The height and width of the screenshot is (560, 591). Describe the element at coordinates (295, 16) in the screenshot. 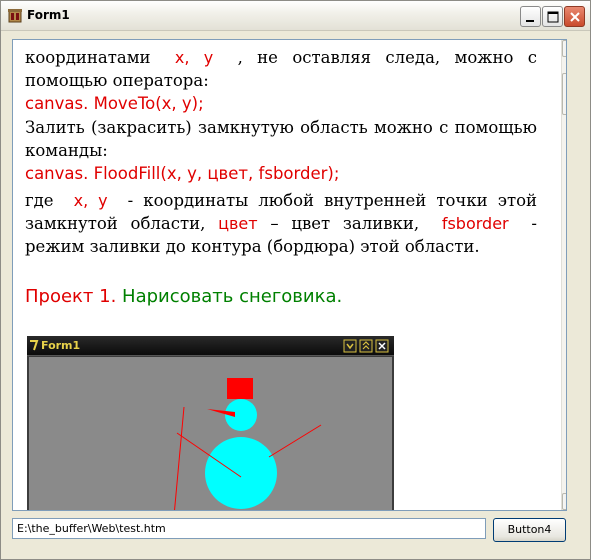

I see `title-bar: Form1` at that location.